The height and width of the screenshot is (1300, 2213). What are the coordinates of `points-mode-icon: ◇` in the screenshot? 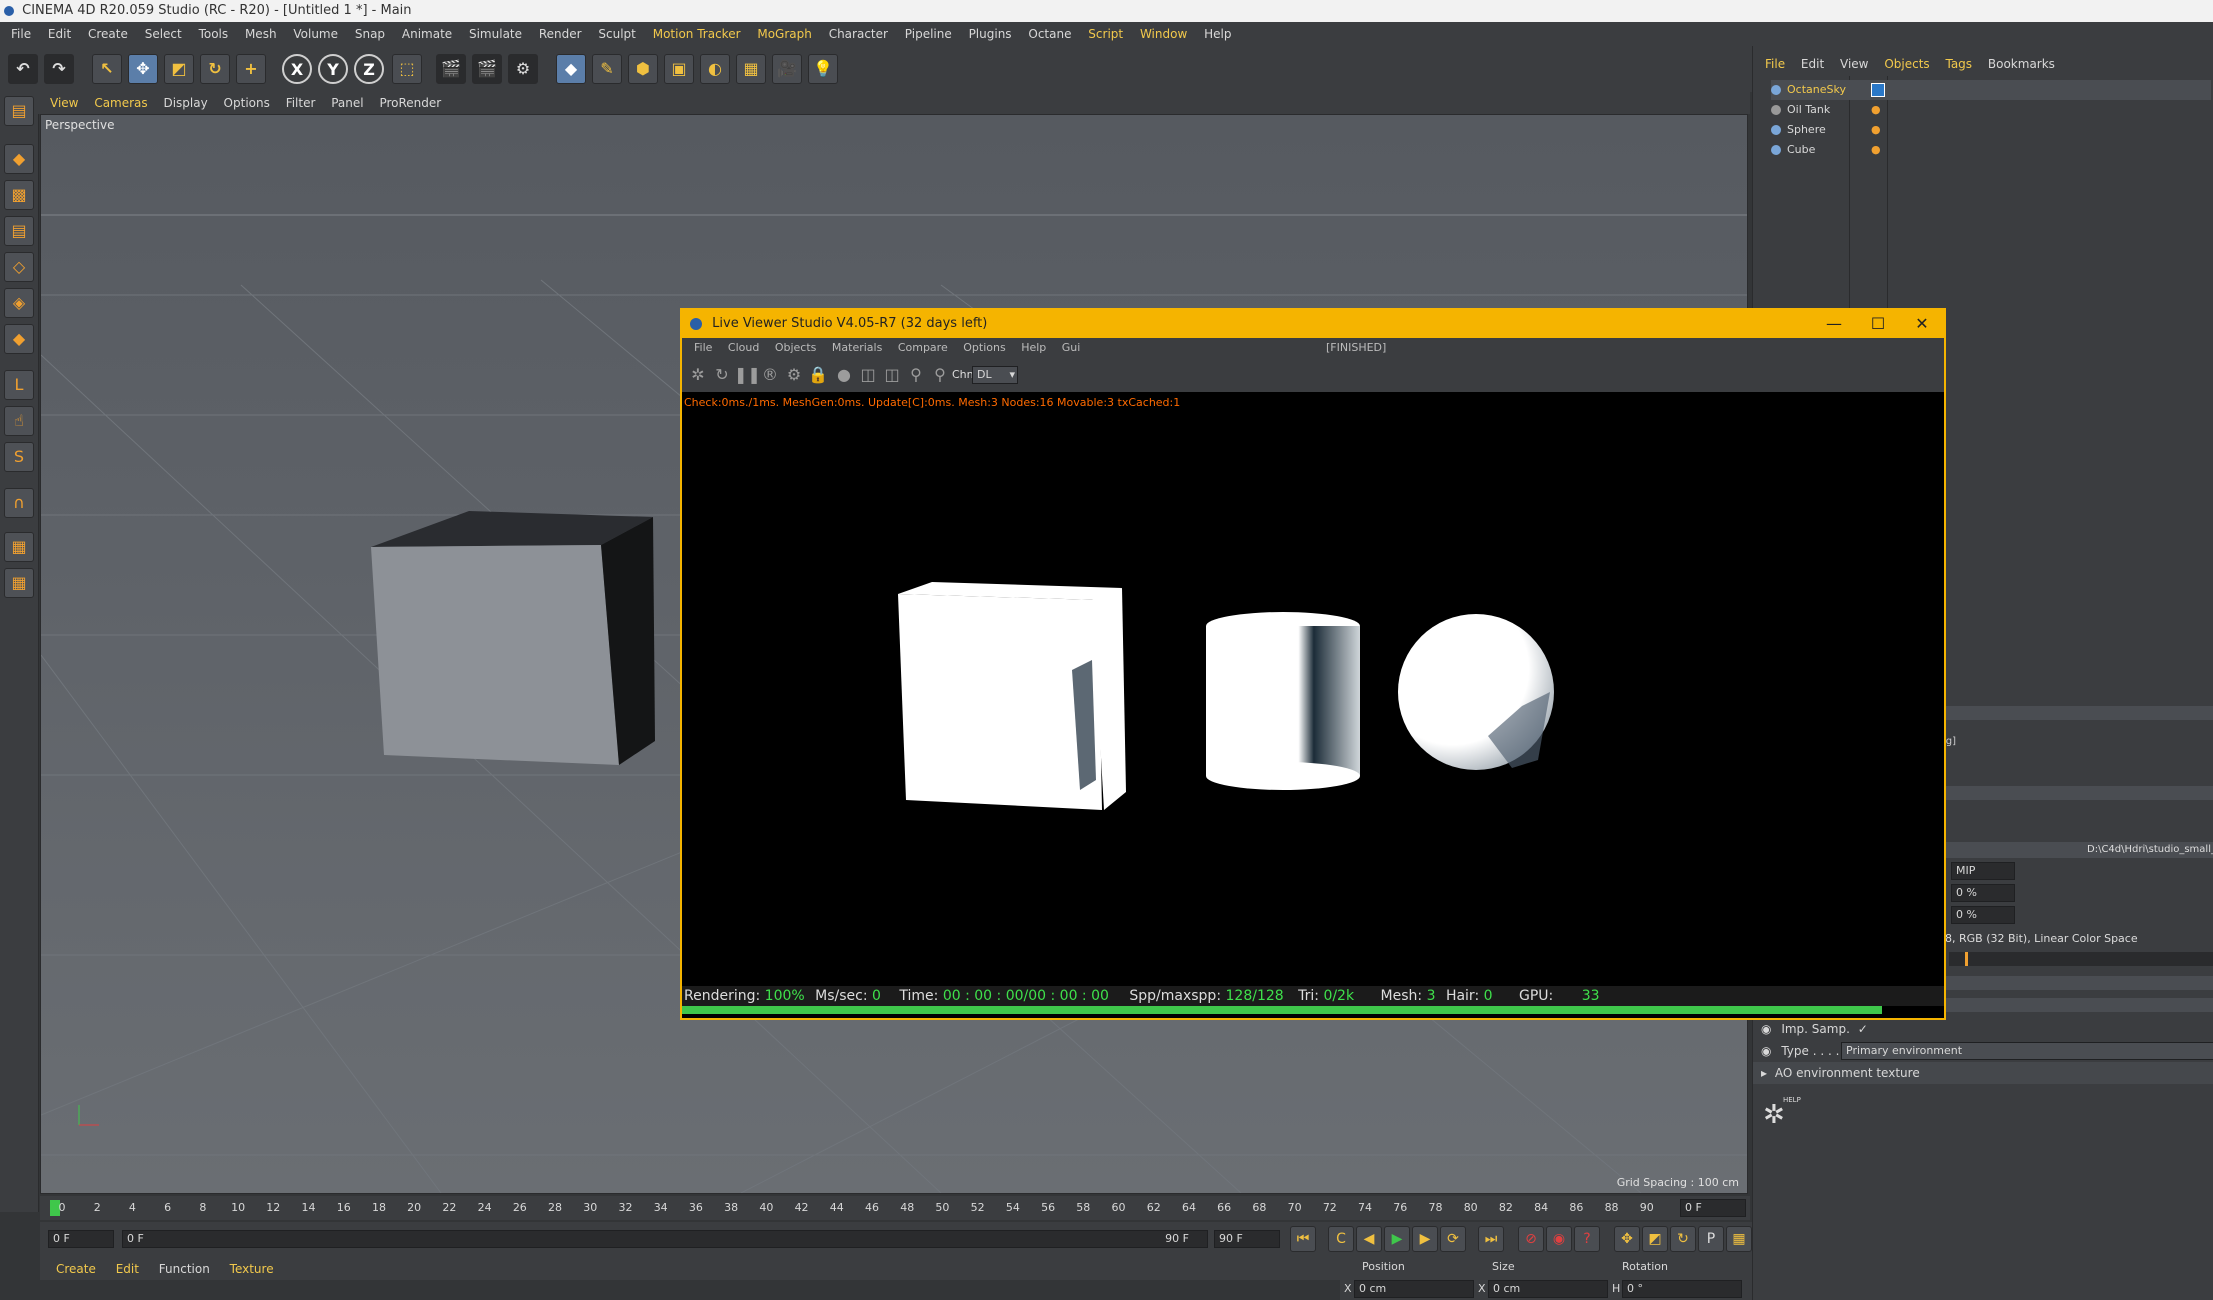 It's located at (19, 267).